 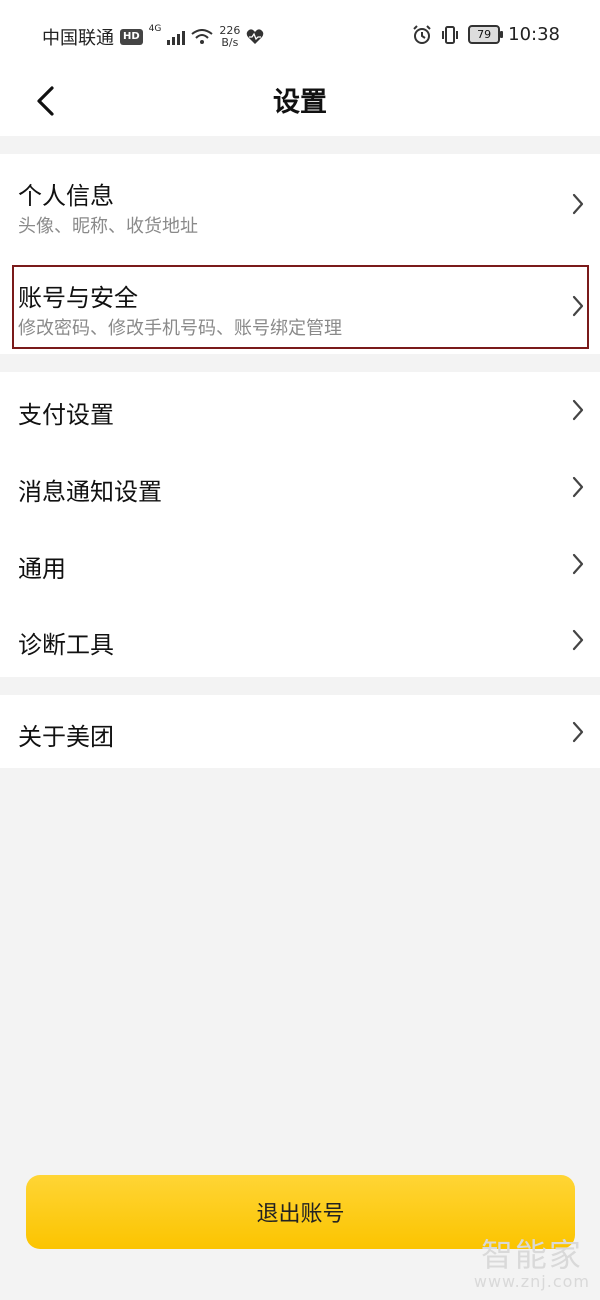 What do you see at coordinates (422, 34) in the screenshot?
I see `alarm-icon` at bounding box center [422, 34].